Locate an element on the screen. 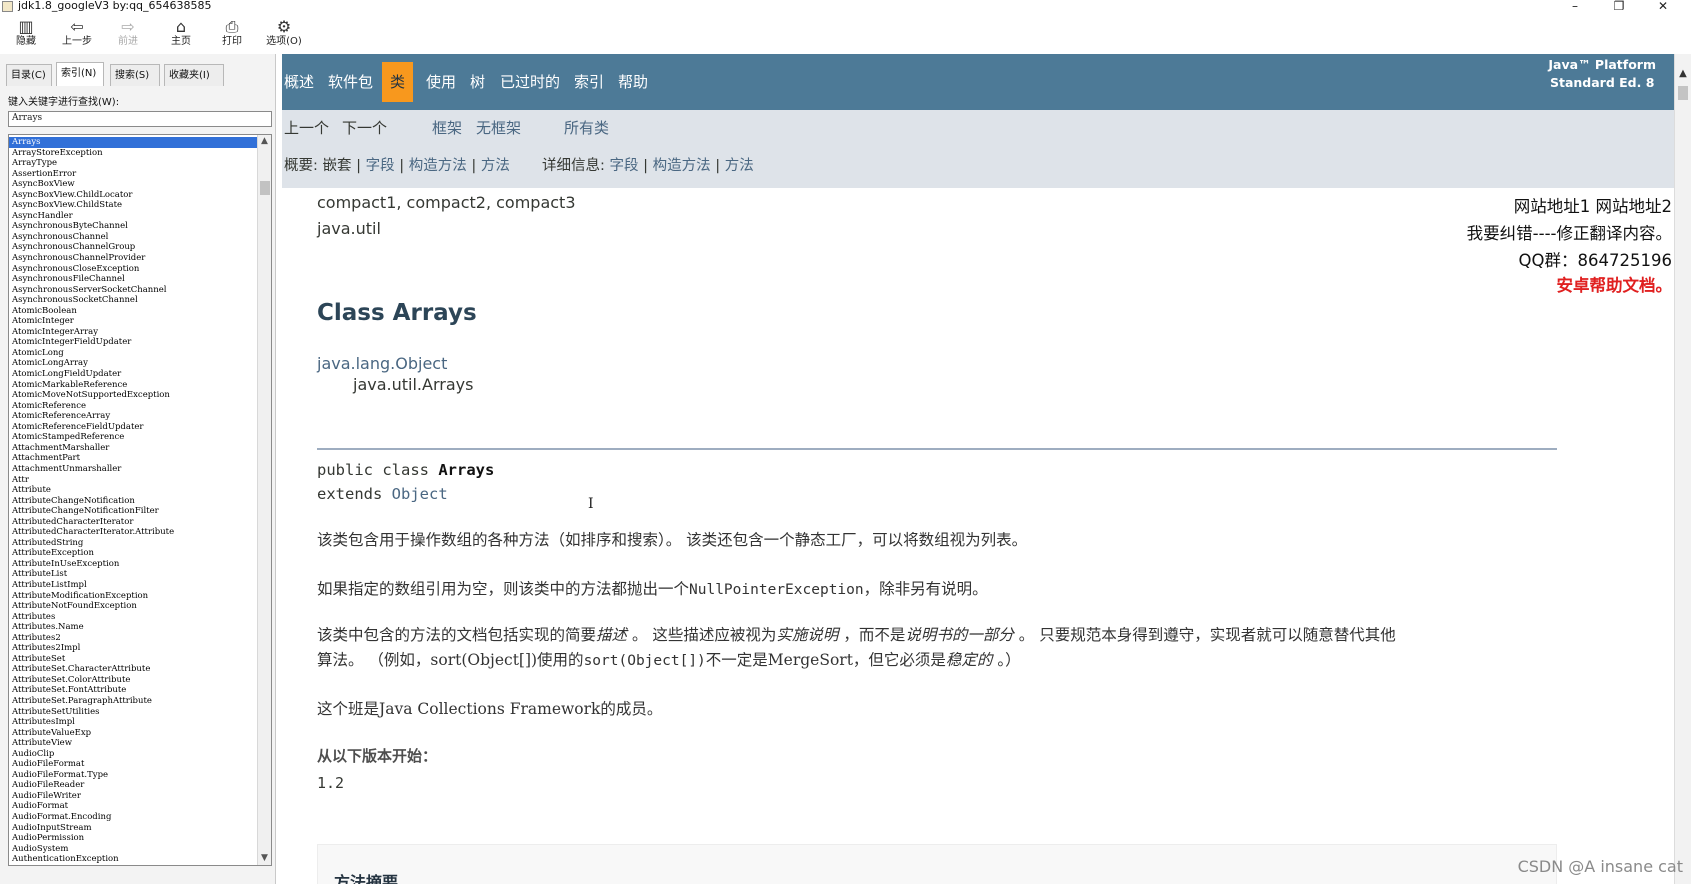 The image size is (1691, 884). inheritance-object-link: java.lang.Object is located at coordinates (382, 364).